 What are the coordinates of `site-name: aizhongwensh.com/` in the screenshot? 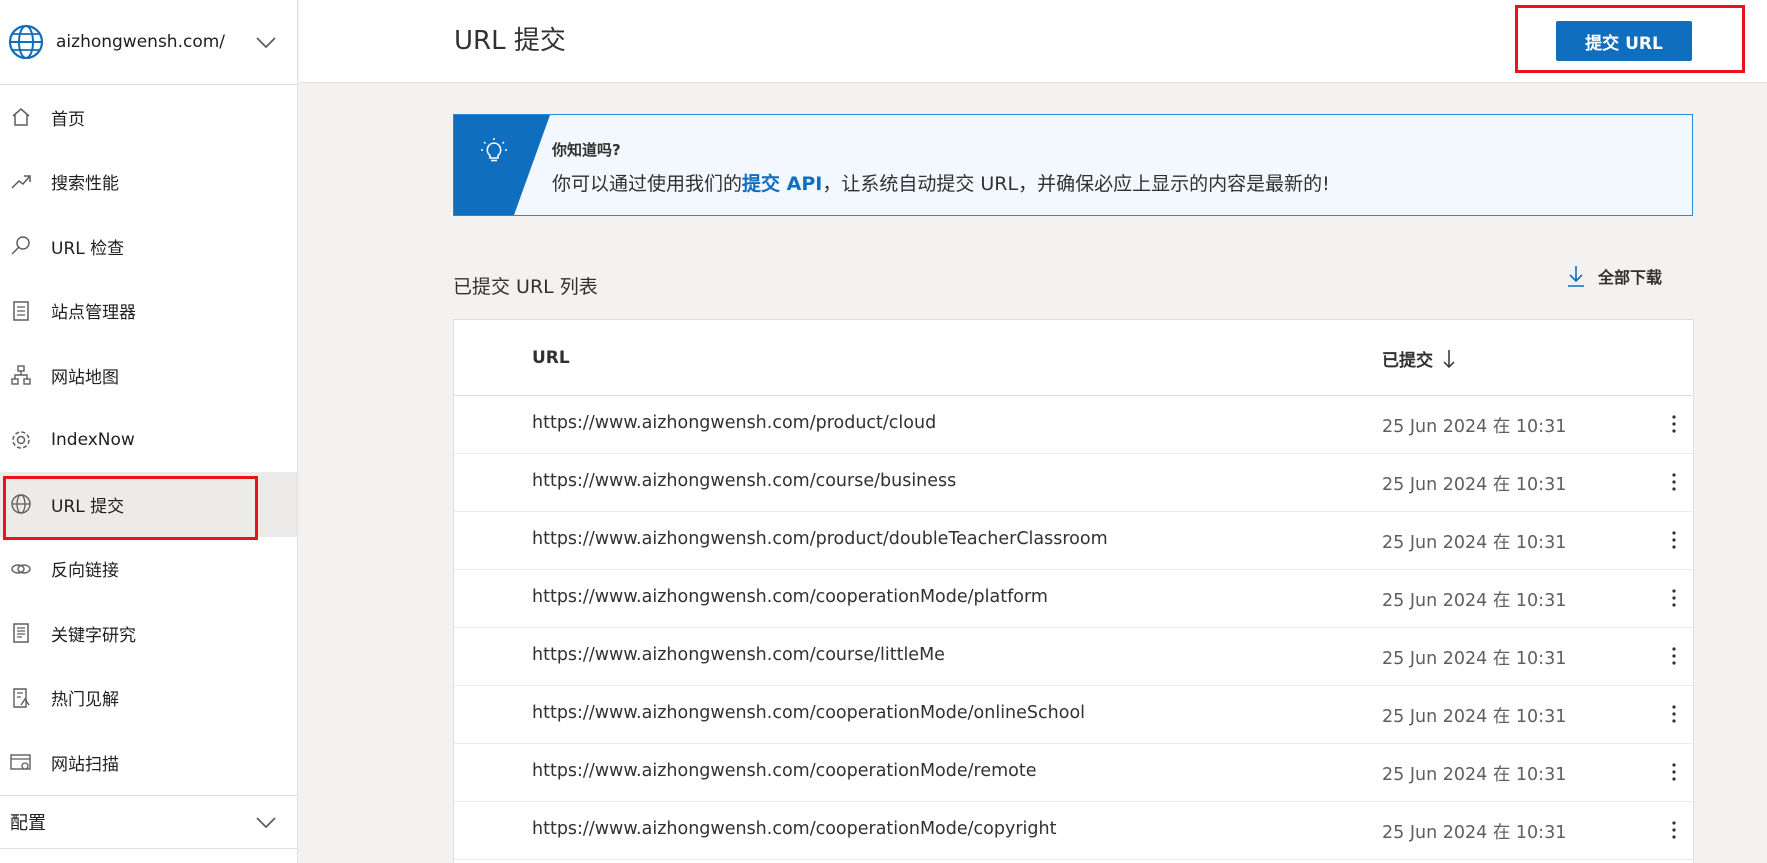 It's located at (141, 42).